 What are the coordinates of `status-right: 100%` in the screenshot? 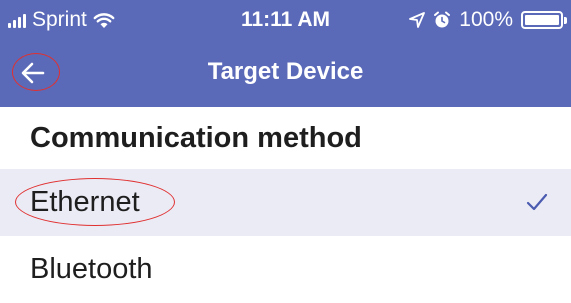 It's located at (488, 20).